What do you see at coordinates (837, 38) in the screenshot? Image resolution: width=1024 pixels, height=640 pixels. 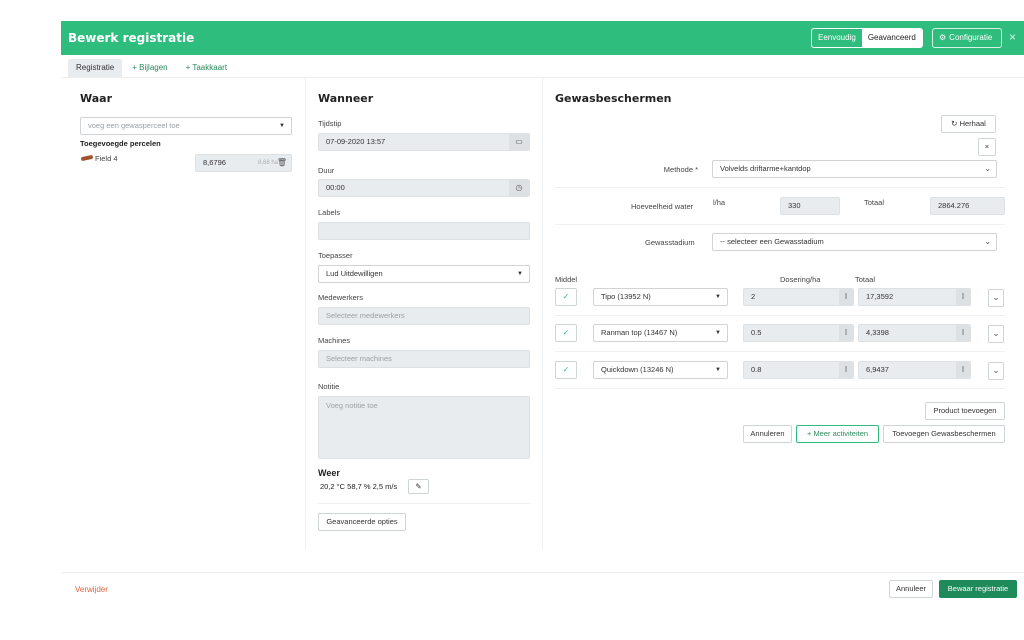 I see `mode-simple-button: Eenvoudig` at bounding box center [837, 38].